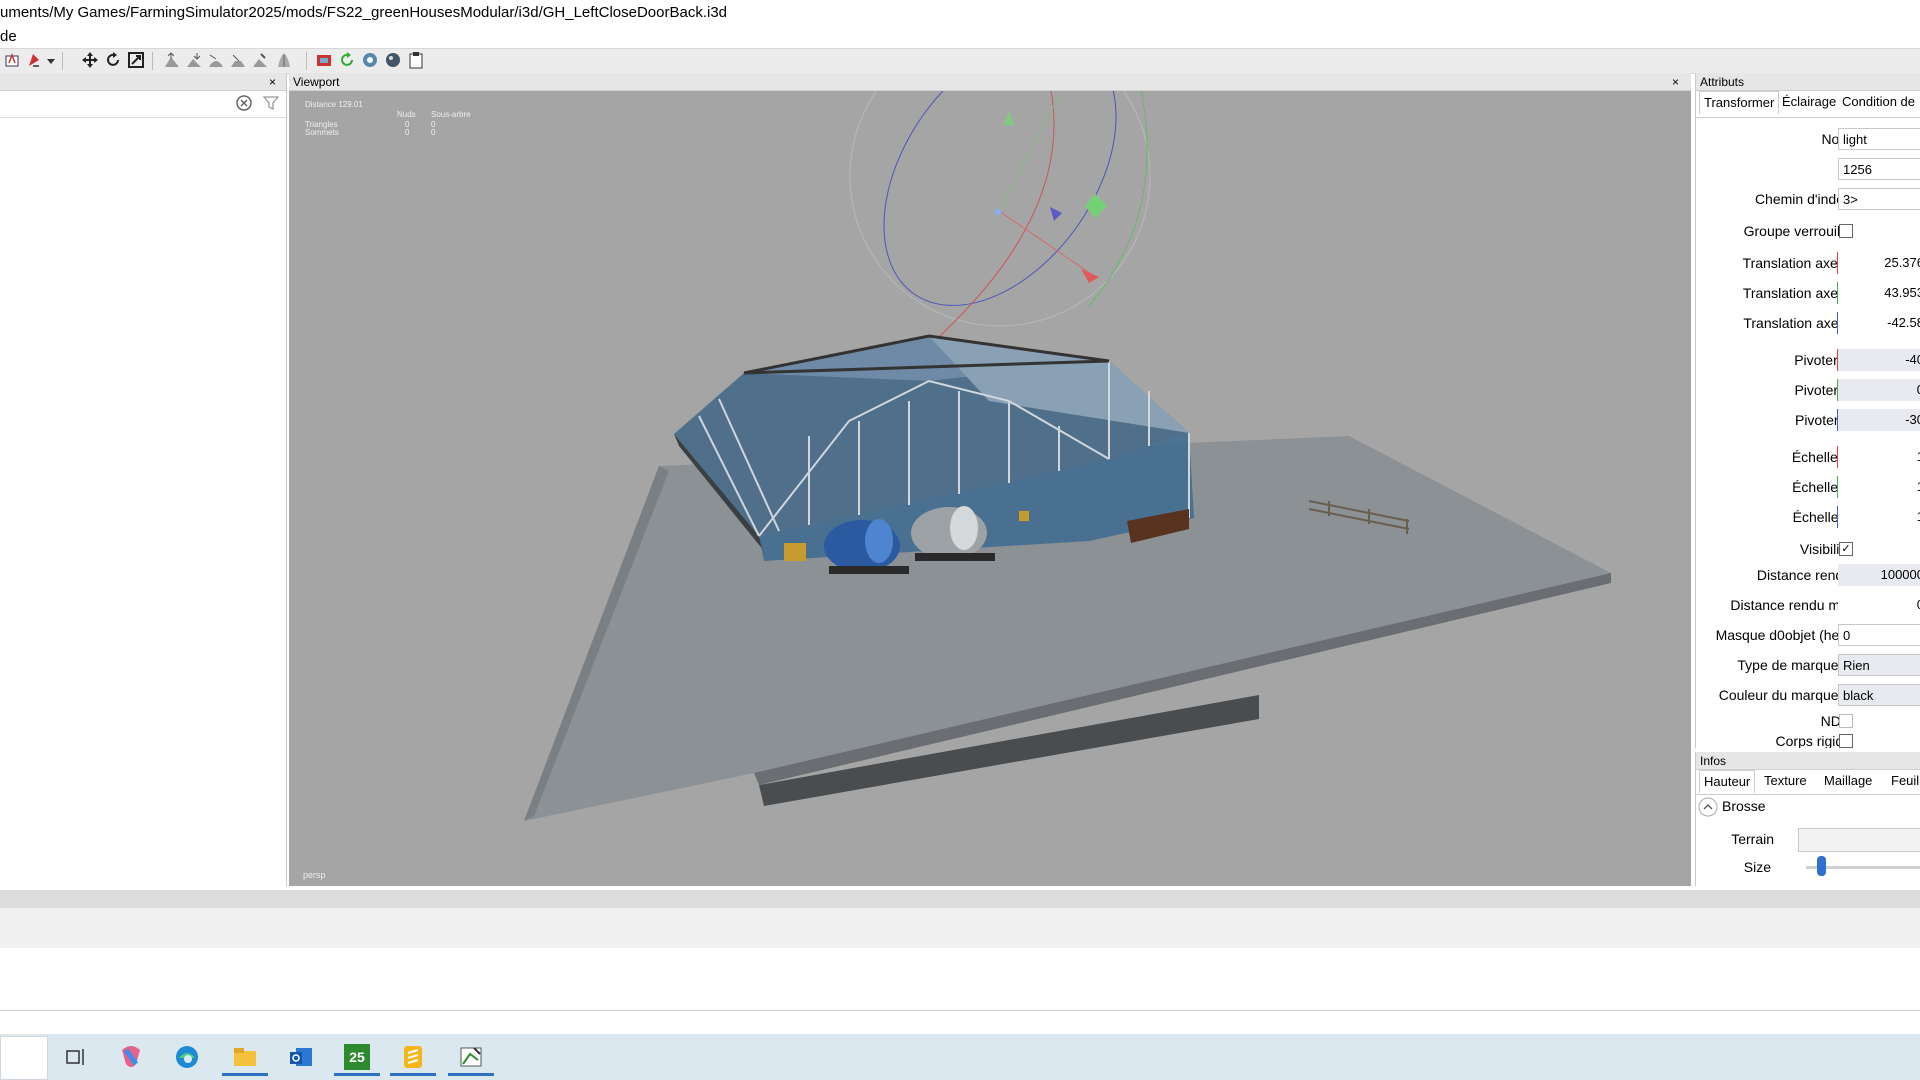 This screenshot has width=1920, height=1080. I want to click on material-icon, so click(370, 61).